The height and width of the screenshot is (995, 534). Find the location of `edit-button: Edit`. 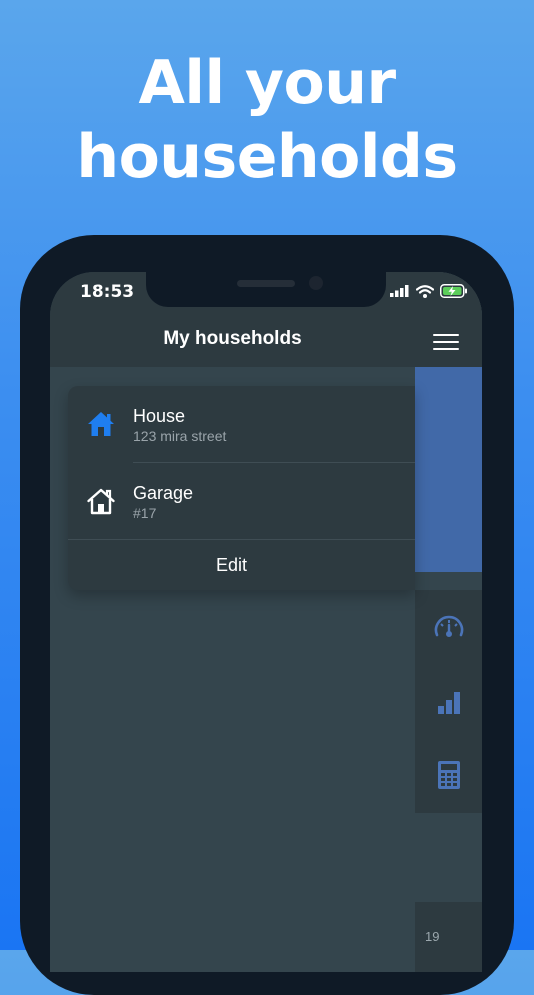

edit-button: Edit is located at coordinates (231, 565).